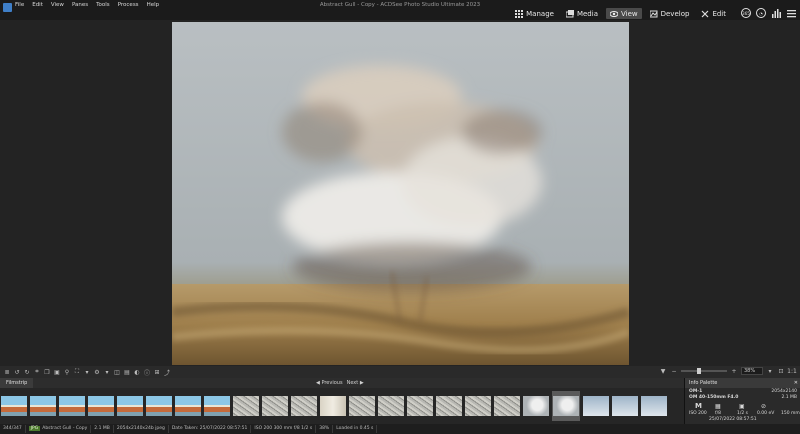  Describe the element at coordinates (540, 13) in the screenshot. I see `tab-manage-label: Manage` at that location.